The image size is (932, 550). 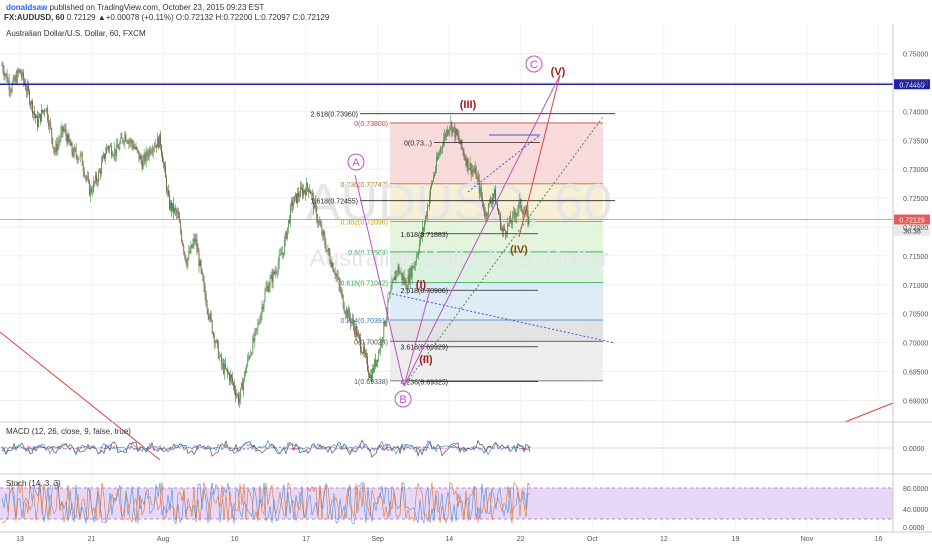 What do you see at coordinates (418, 144) in the screenshot?
I see `fib-extension-label: 0(0.73...)` at bounding box center [418, 144].